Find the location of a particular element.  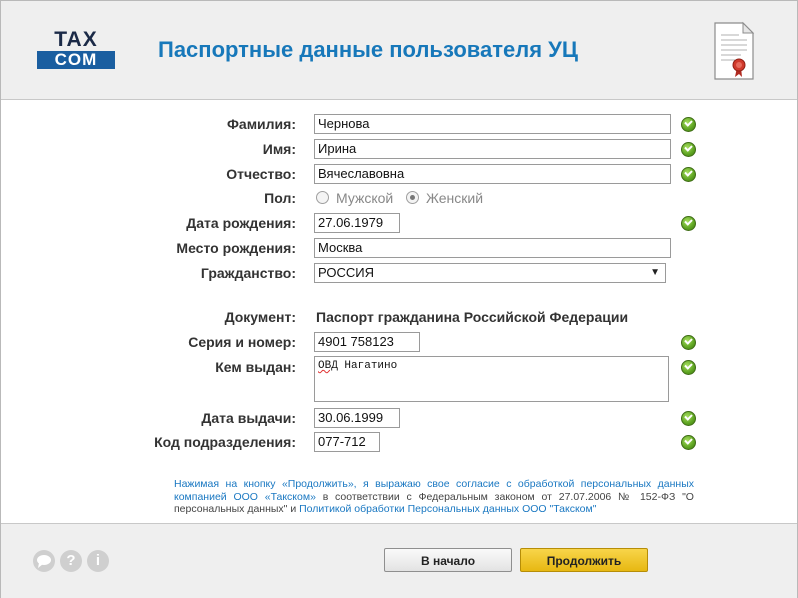

chat-icon is located at coordinates (44, 561).